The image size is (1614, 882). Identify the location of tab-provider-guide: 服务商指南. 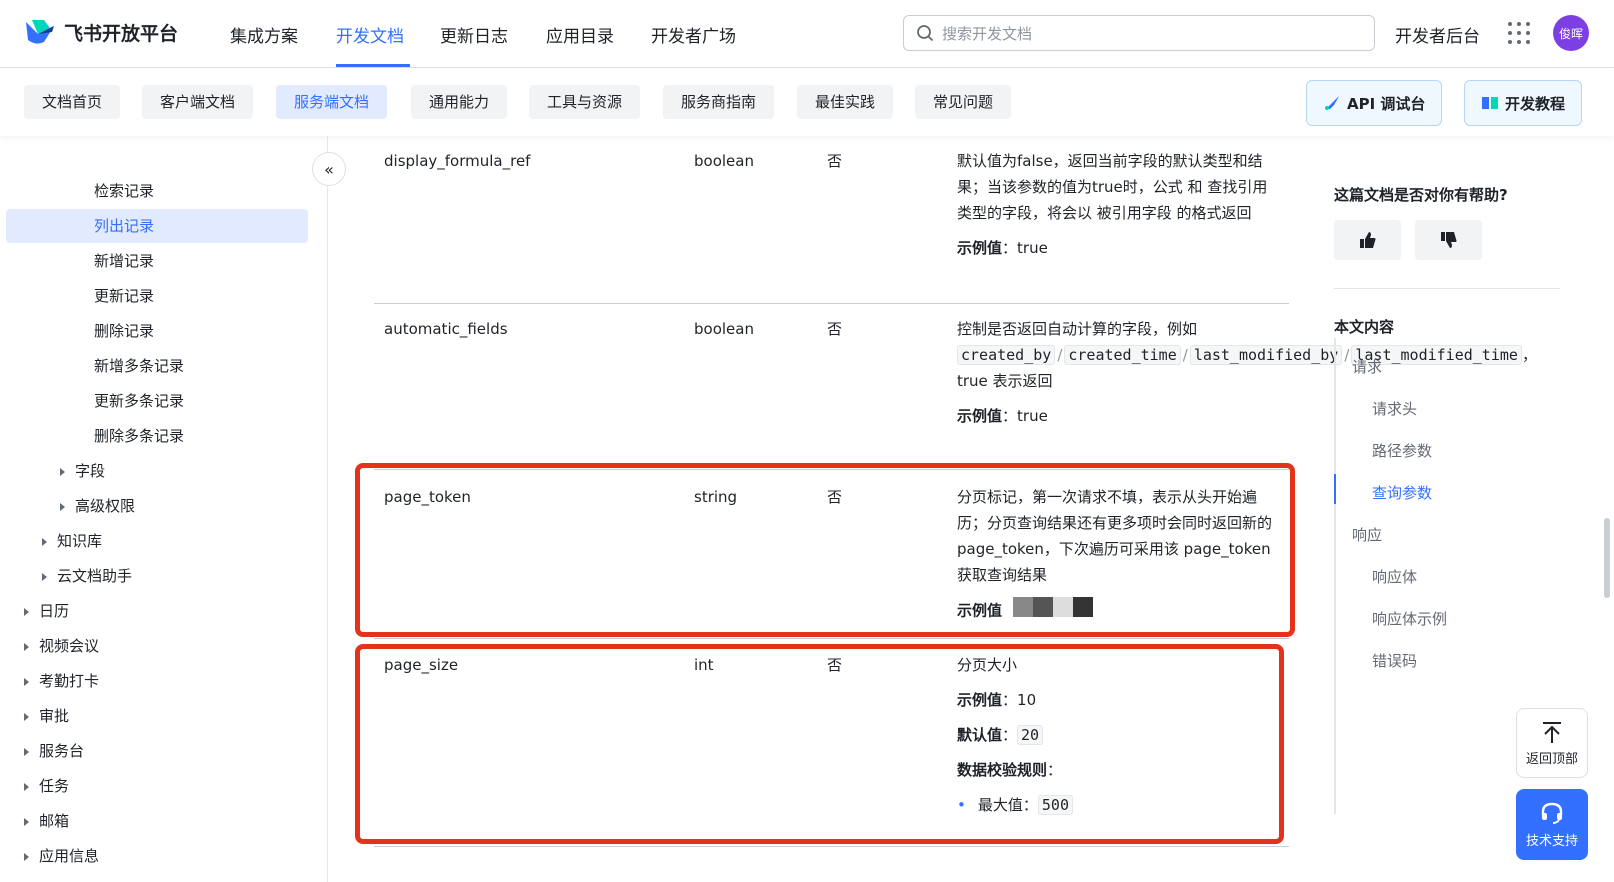
(719, 102).